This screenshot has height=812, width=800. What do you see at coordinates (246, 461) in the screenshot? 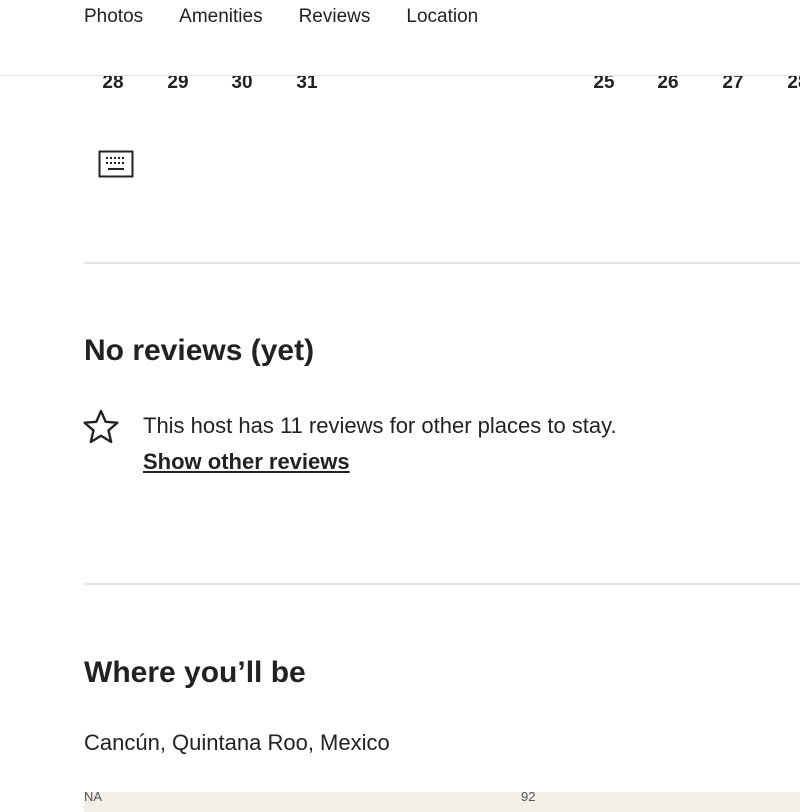
I see `show-other-reviews-link: Show other reviews` at bounding box center [246, 461].